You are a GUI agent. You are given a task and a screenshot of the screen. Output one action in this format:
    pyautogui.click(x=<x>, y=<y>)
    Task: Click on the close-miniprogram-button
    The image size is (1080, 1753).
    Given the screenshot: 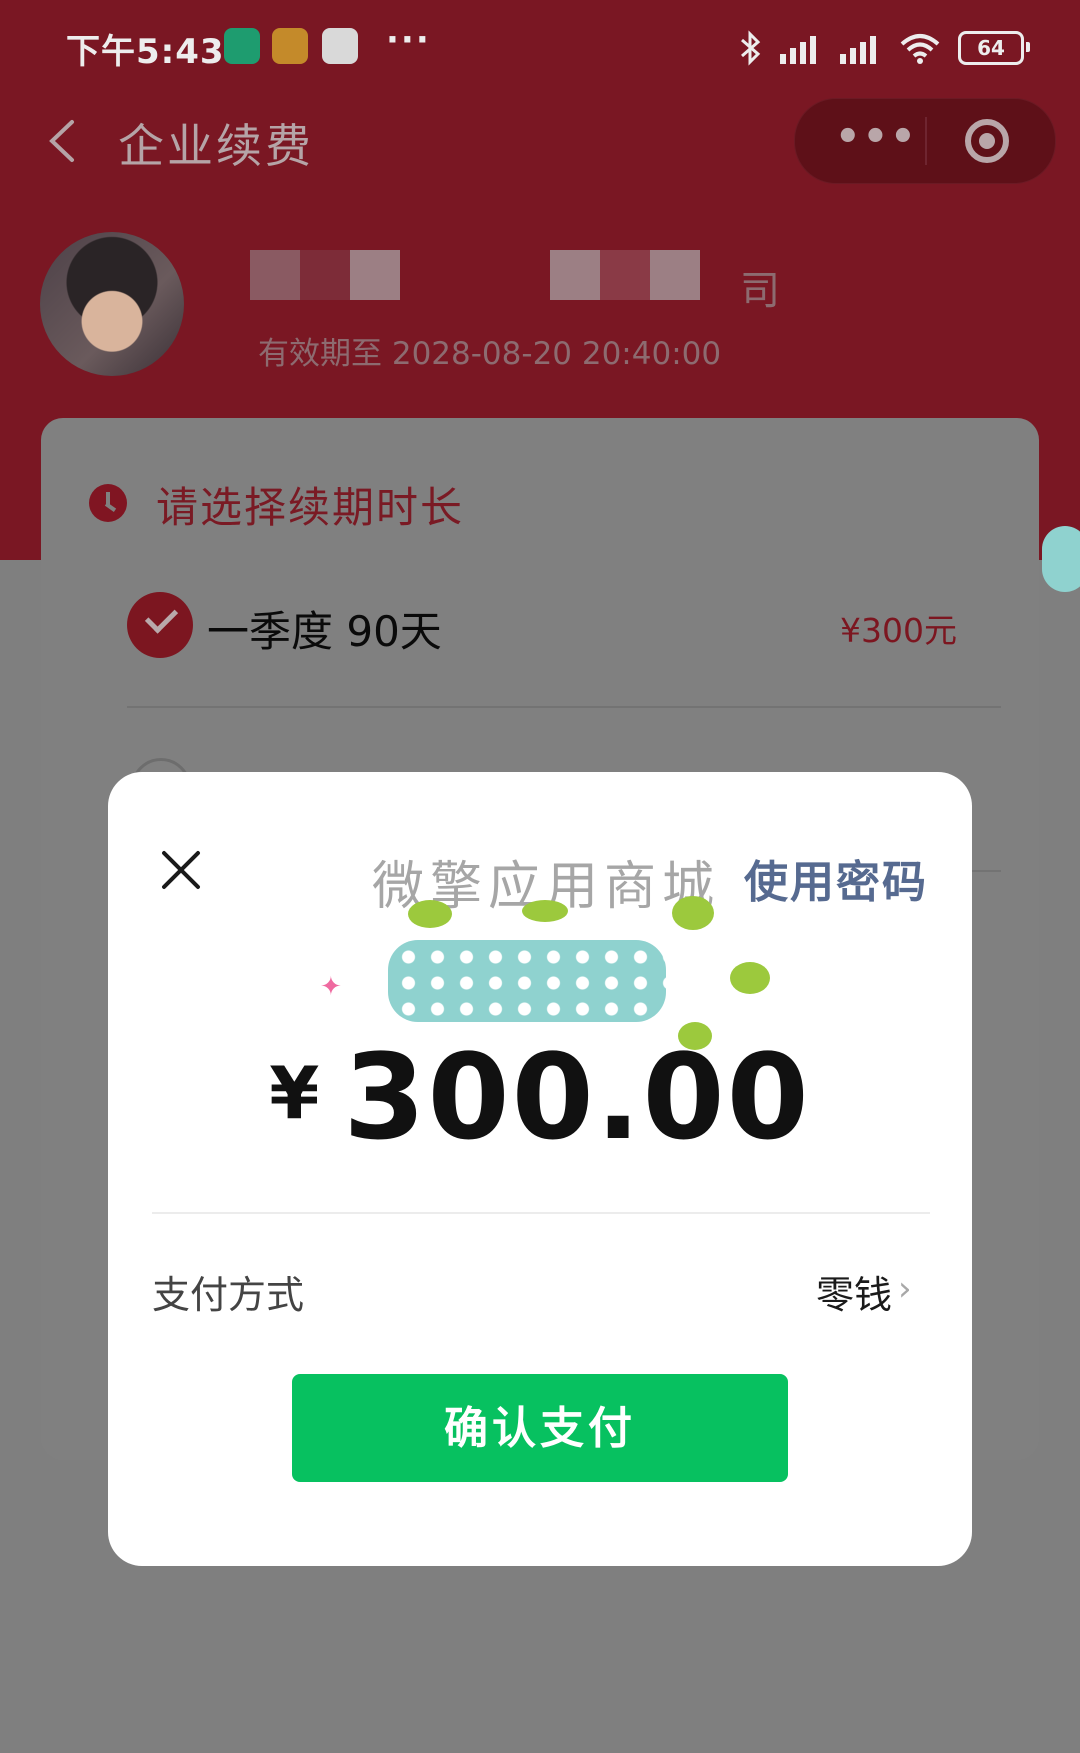 What is the action you would take?
    pyautogui.click(x=987, y=141)
    